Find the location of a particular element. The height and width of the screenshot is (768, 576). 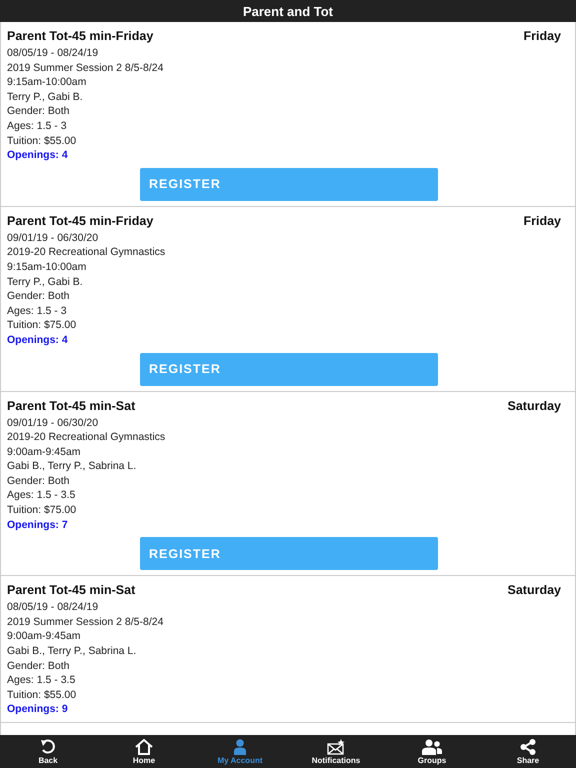

tab-item: Back is located at coordinates (48, 751).